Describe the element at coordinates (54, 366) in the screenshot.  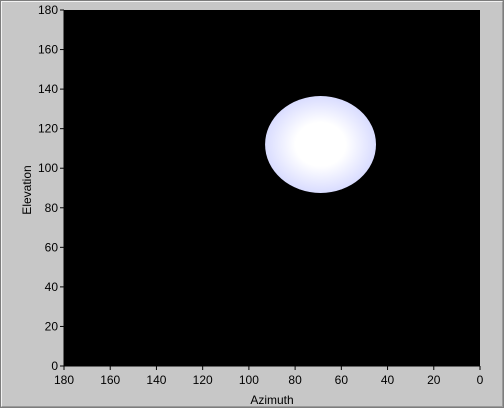
I see `y-tick-label: 0` at that location.